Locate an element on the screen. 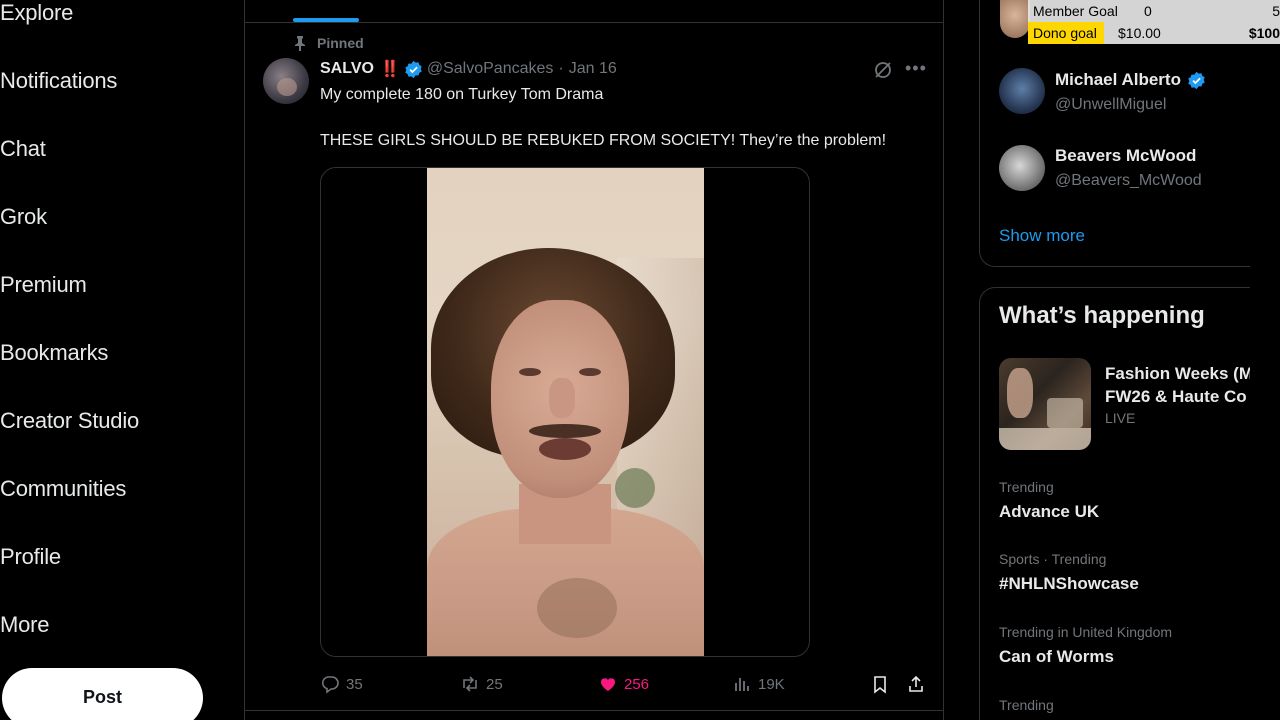  like-action: 256 is located at coordinates (623, 684).